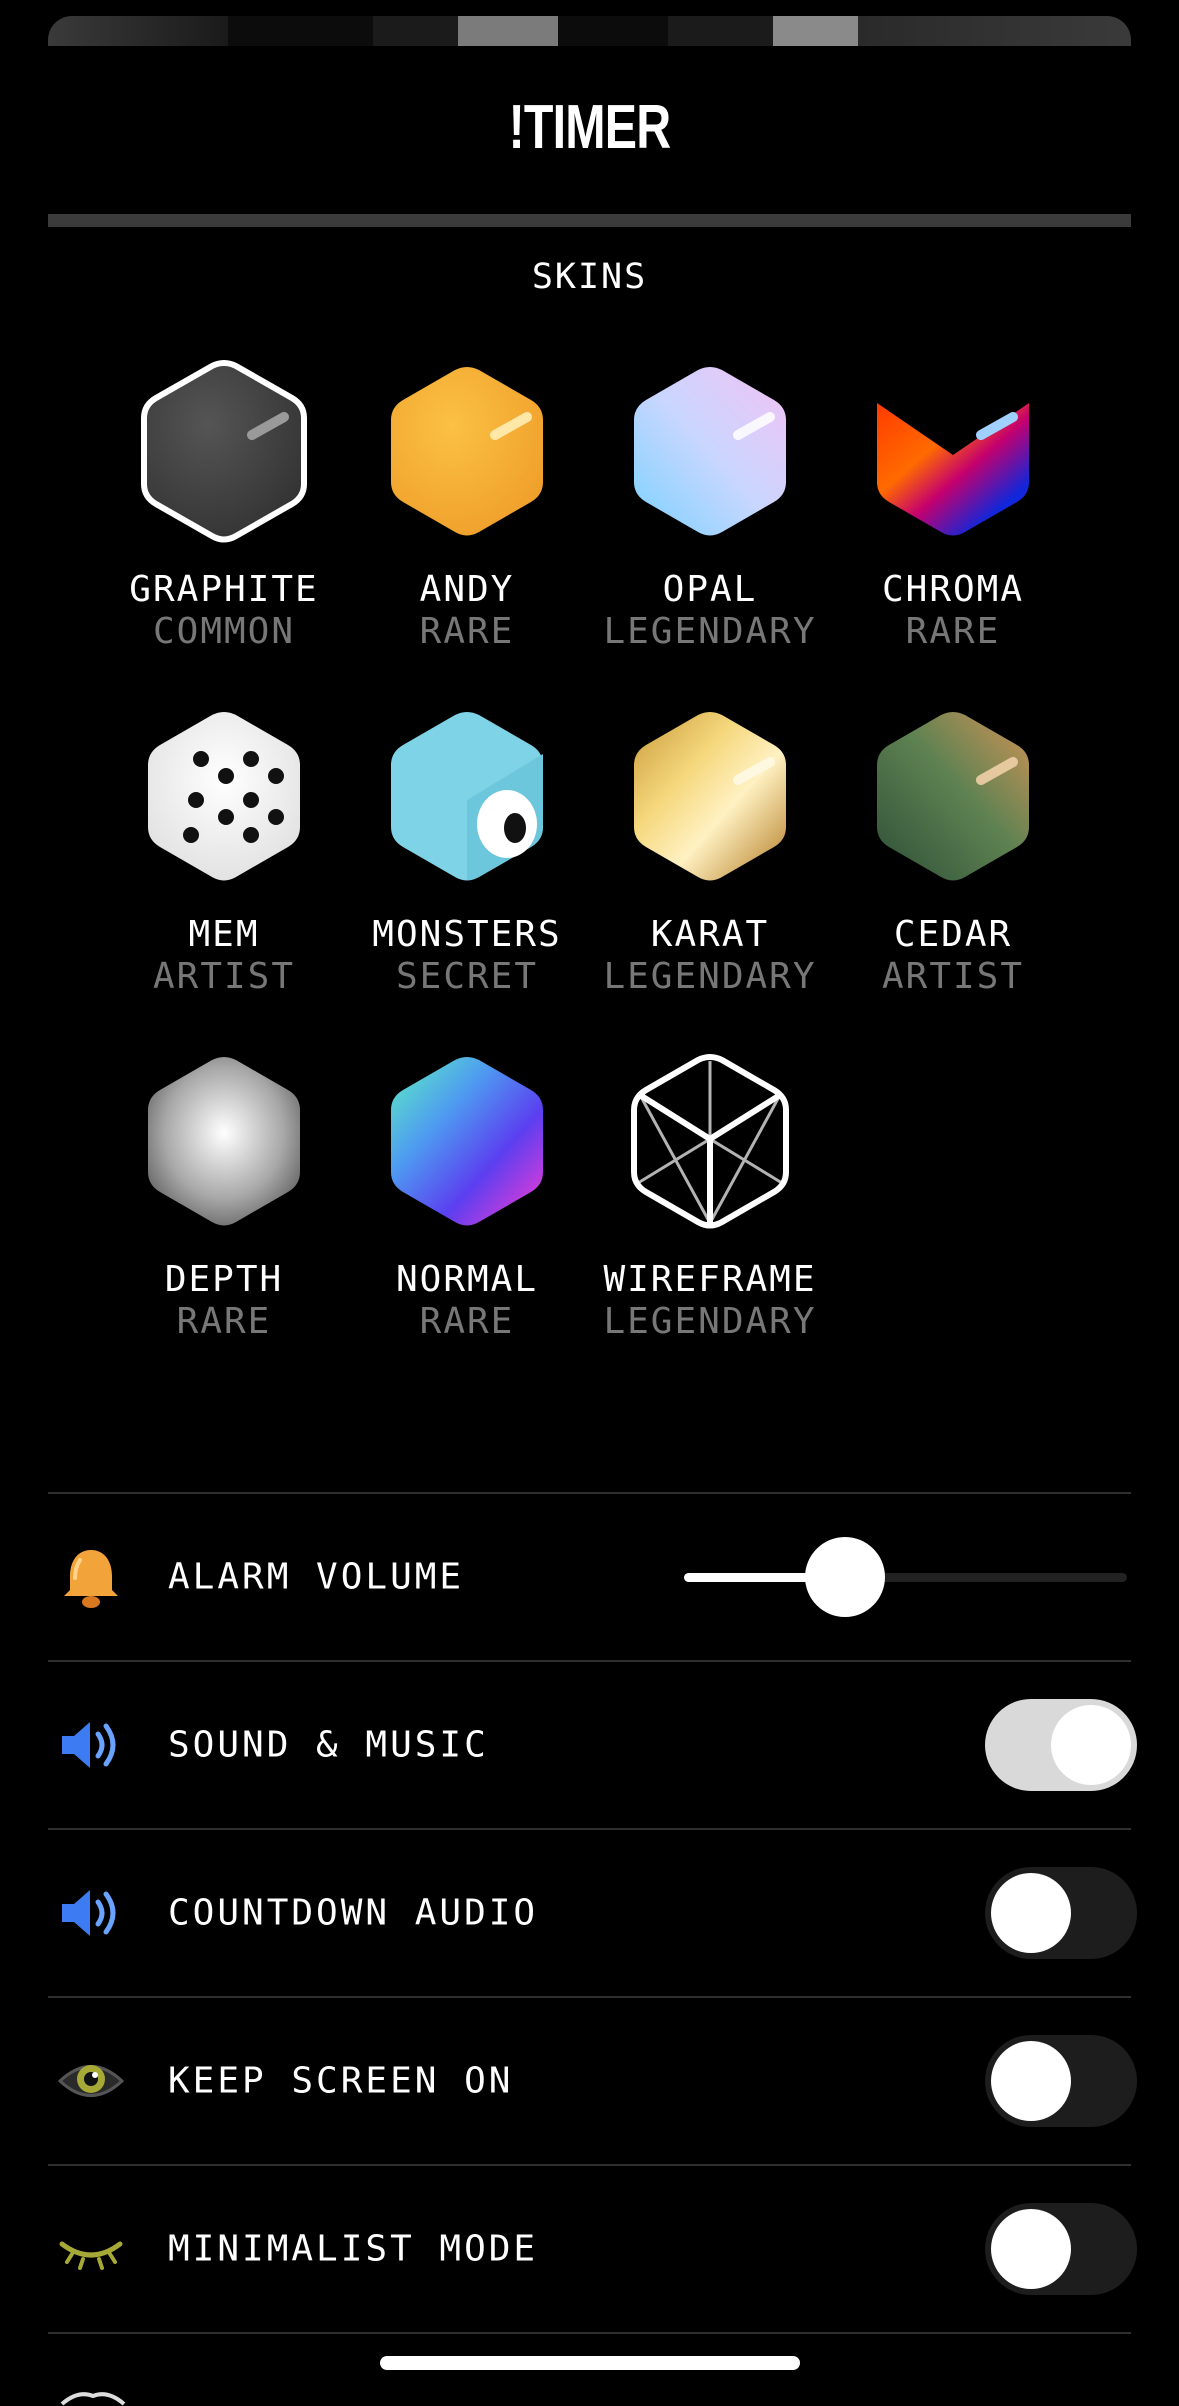 The image size is (1179, 2406). What do you see at coordinates (467, 796) in the screenshot?
I see `monsters-cube-icon` at bounding box center [467, 796].